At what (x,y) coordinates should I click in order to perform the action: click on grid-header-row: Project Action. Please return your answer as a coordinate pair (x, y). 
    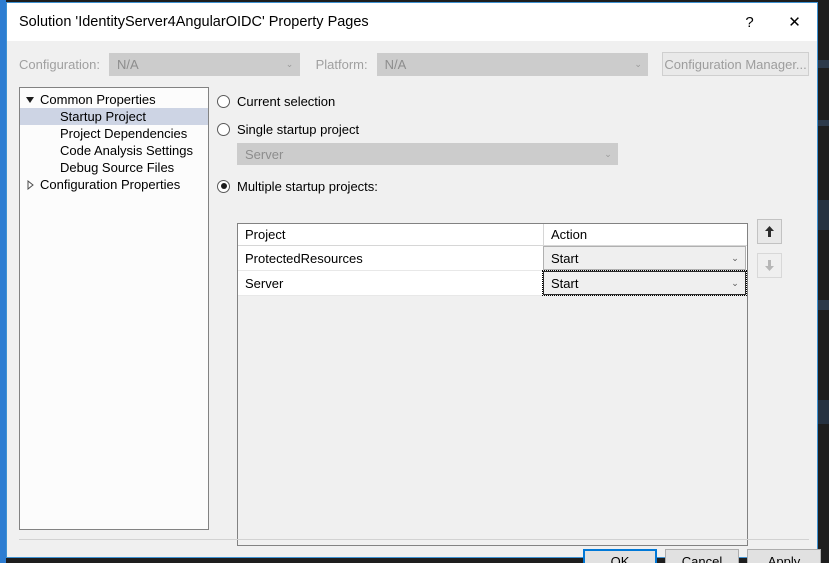
    Looking at the image, I should click on (492, 235).